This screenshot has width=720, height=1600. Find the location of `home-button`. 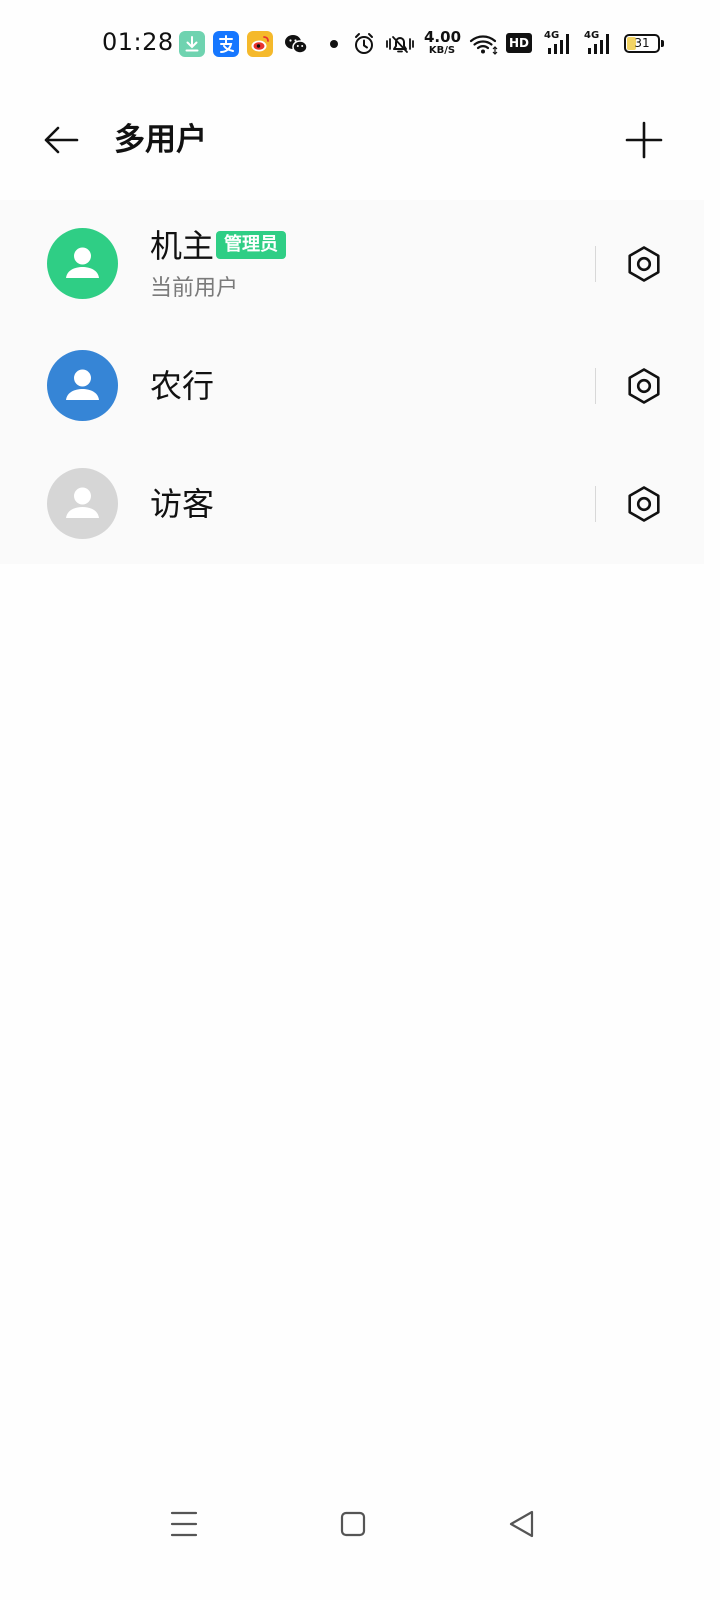

home-button is located at coordinates (353, 1524).